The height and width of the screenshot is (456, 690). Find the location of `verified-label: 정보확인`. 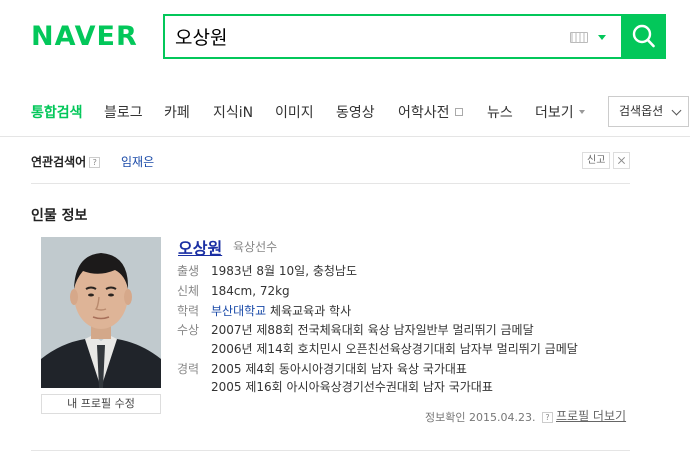

verified-label: 정보확인 is located at coordinates (445, 417).